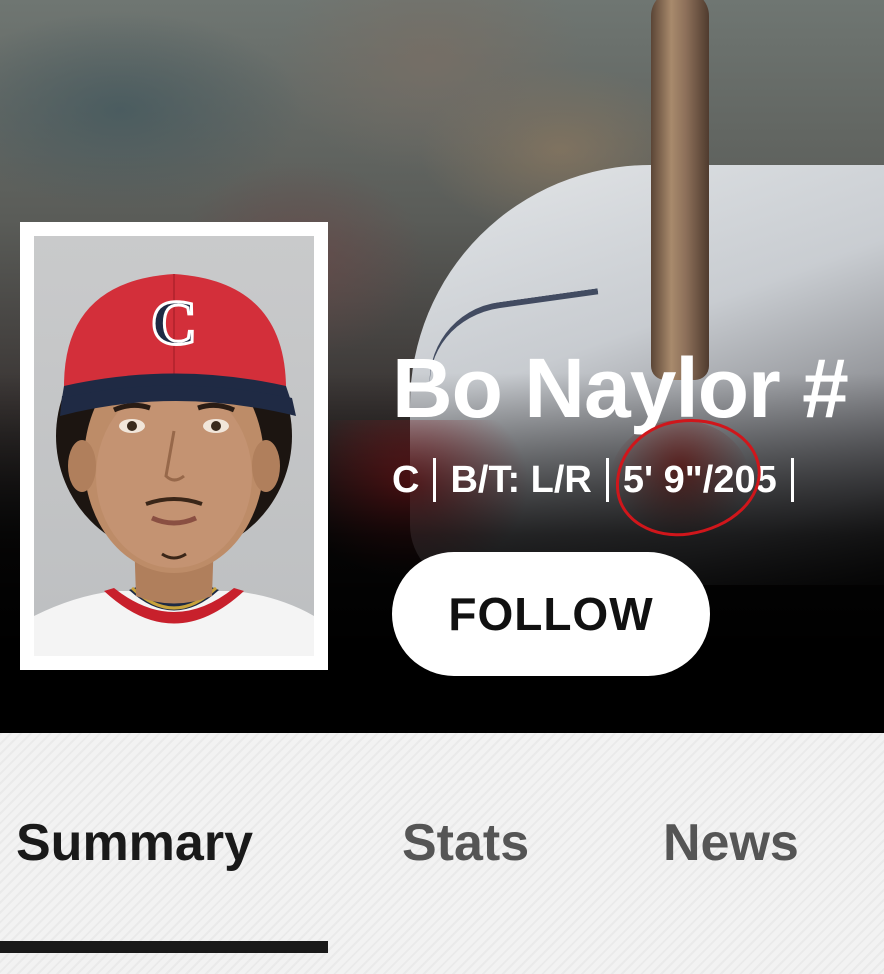 The image size is (884, 974). I want to click on follow-button: FOLLOW, so click(551, 614).